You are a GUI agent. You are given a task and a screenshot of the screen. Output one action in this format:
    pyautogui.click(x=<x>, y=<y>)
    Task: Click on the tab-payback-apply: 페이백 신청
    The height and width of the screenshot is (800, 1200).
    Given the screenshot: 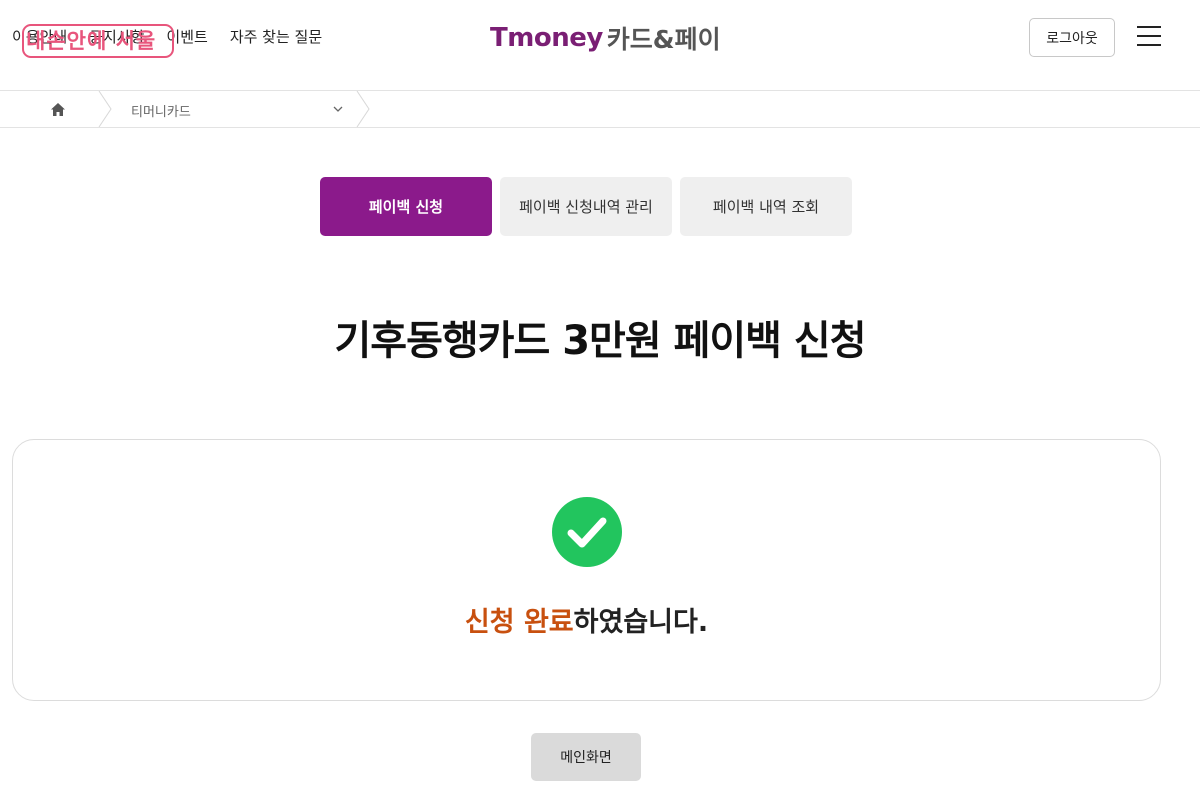 What is the action you would take?
    pyautogui.click(x=406, y=206)
    